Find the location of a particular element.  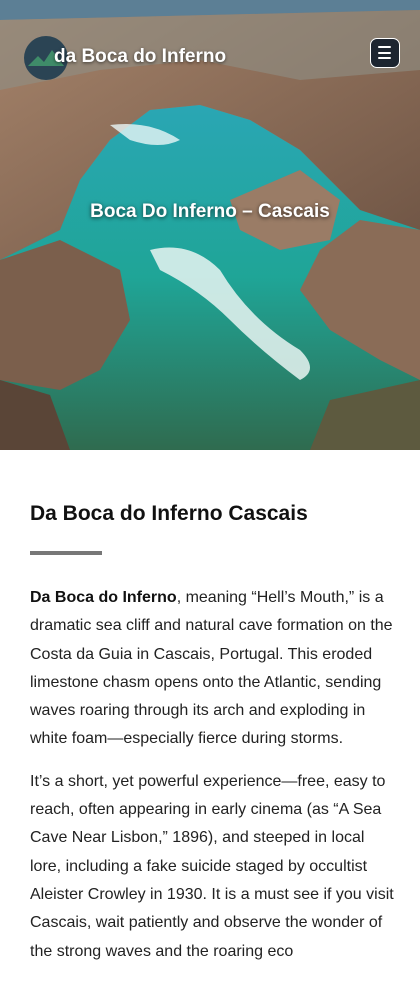

hero-heading: Boca Do Inferno – Cascais is located at coordinates (210, 211).